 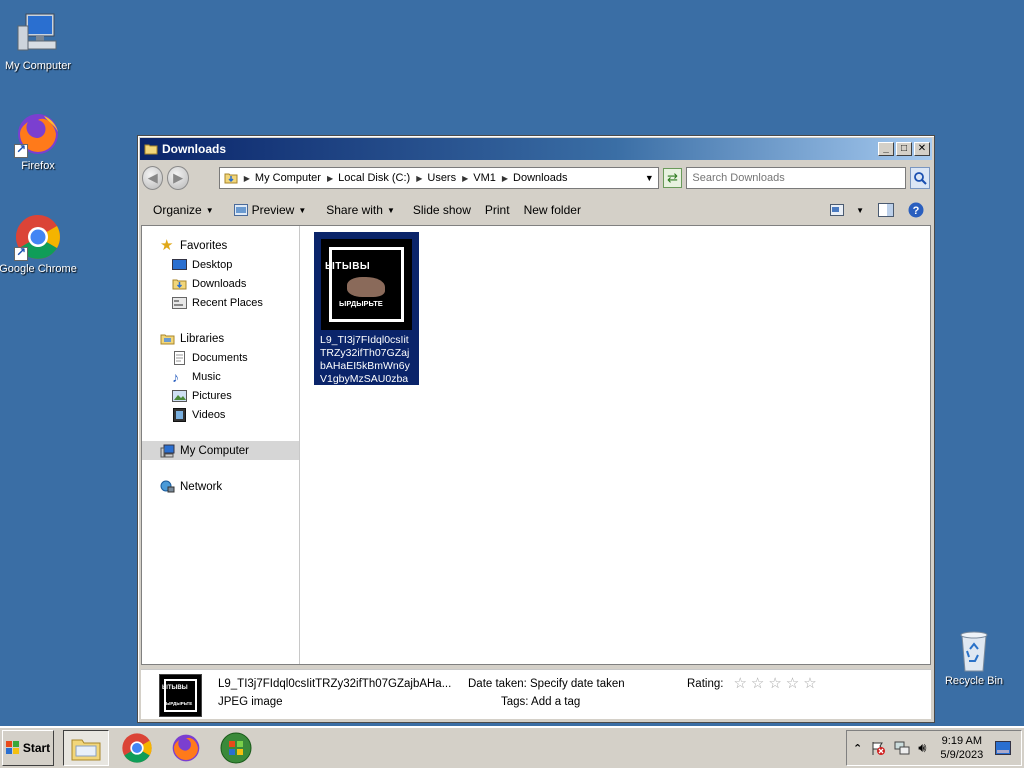 I want to click on details-thumbnail: ЫТЫВЫ ЫРДЫРЬТЕ, so click(x=180, y=695).